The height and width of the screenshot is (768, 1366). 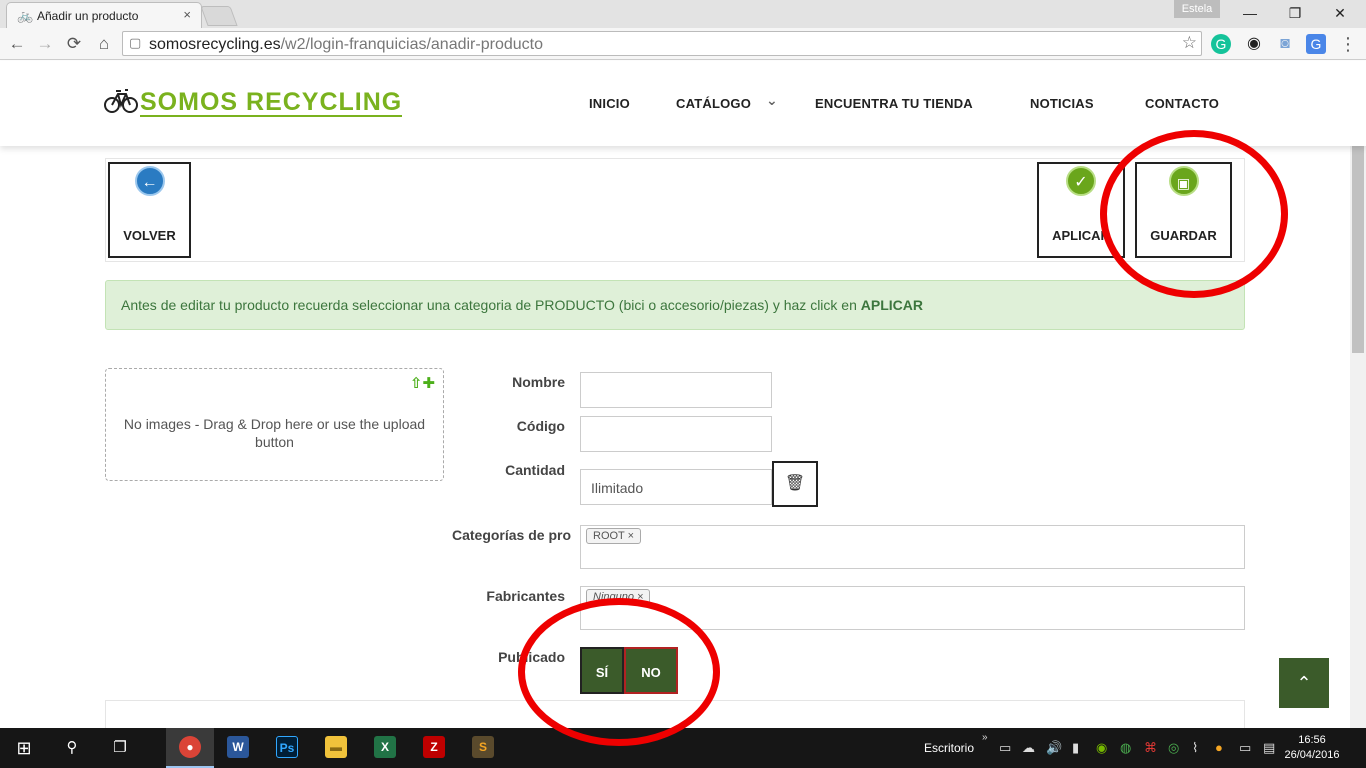 What do you see at coordinates (271, 102) in the screenshot?
I see `logo-text: SOMOS RECYCLING` at bounding box center [271, 102].